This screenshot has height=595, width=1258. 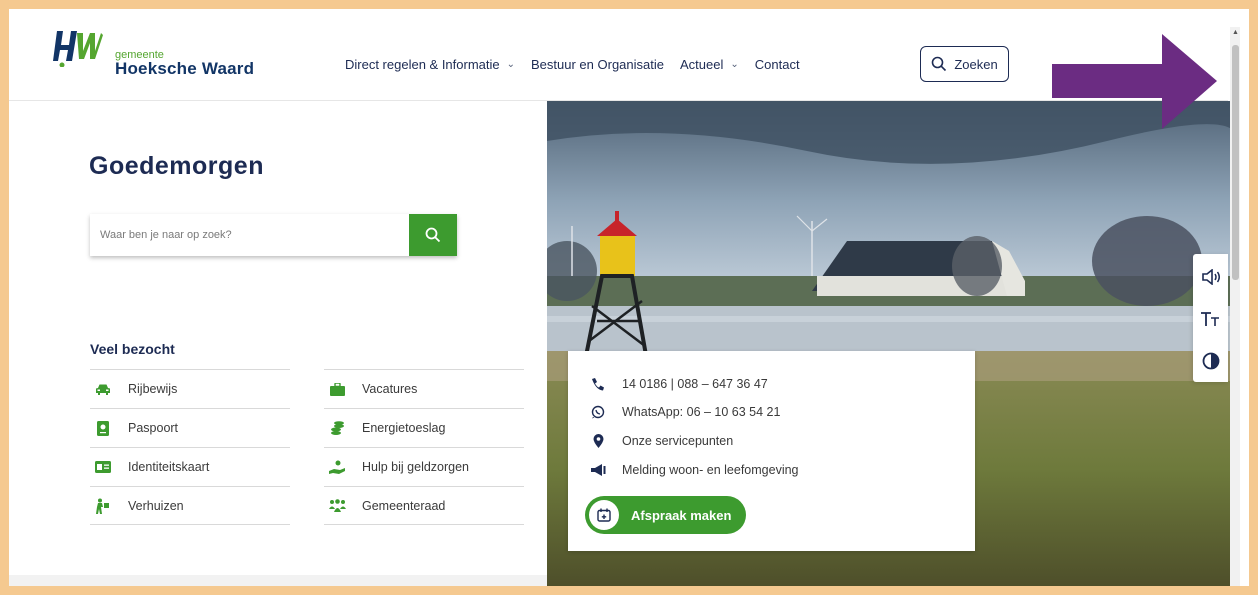 I want to click on nav-actueel: Actueel ⌄, so click(x=709, y=64).